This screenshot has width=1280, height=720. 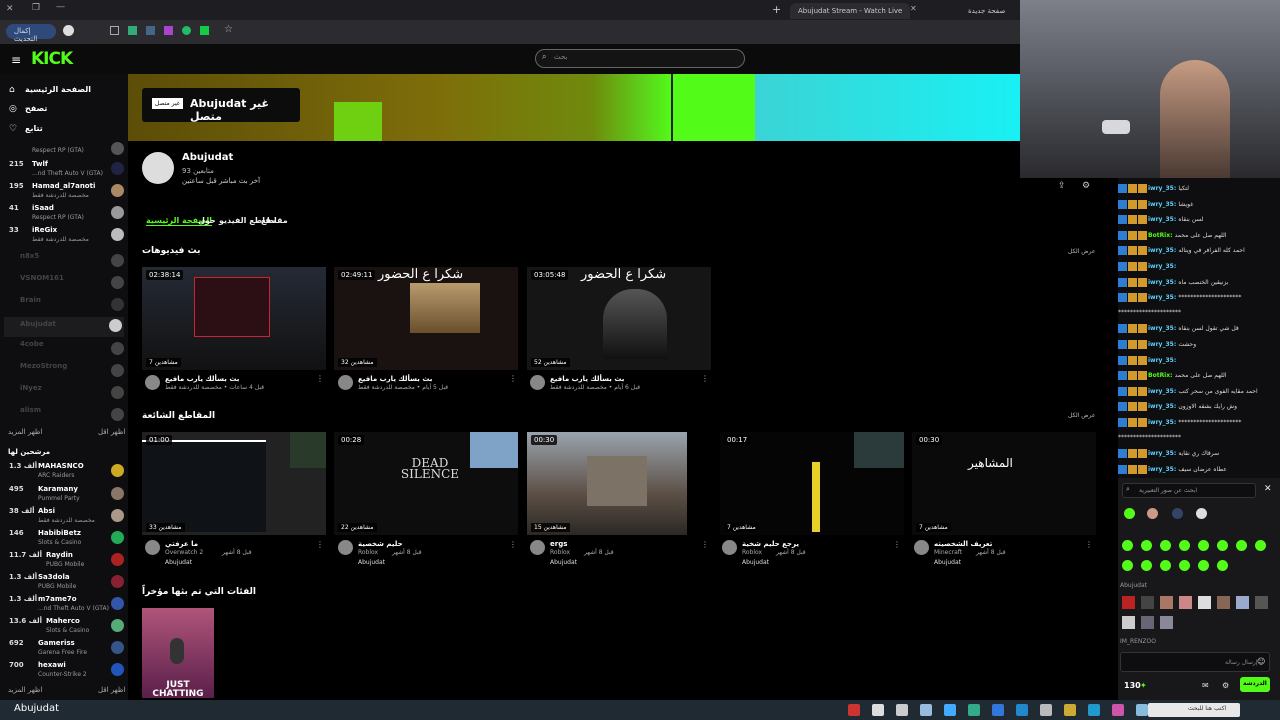 I want to click on clip-title: تعريف الشخصيته, so click(x=963, y=544).